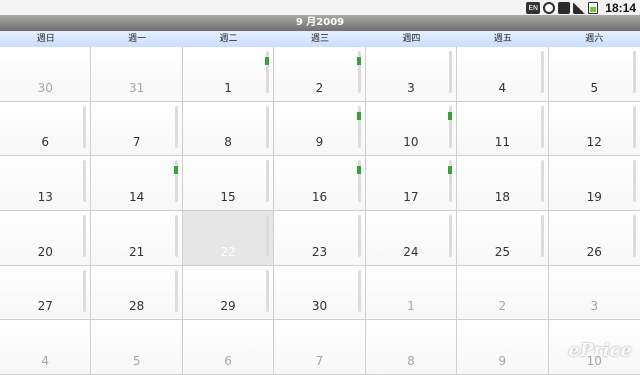  What do you see at coordinates (46, 238) in the screenshot?
I see `calendar-day-cell: 20` at bounding box center [46, 238].